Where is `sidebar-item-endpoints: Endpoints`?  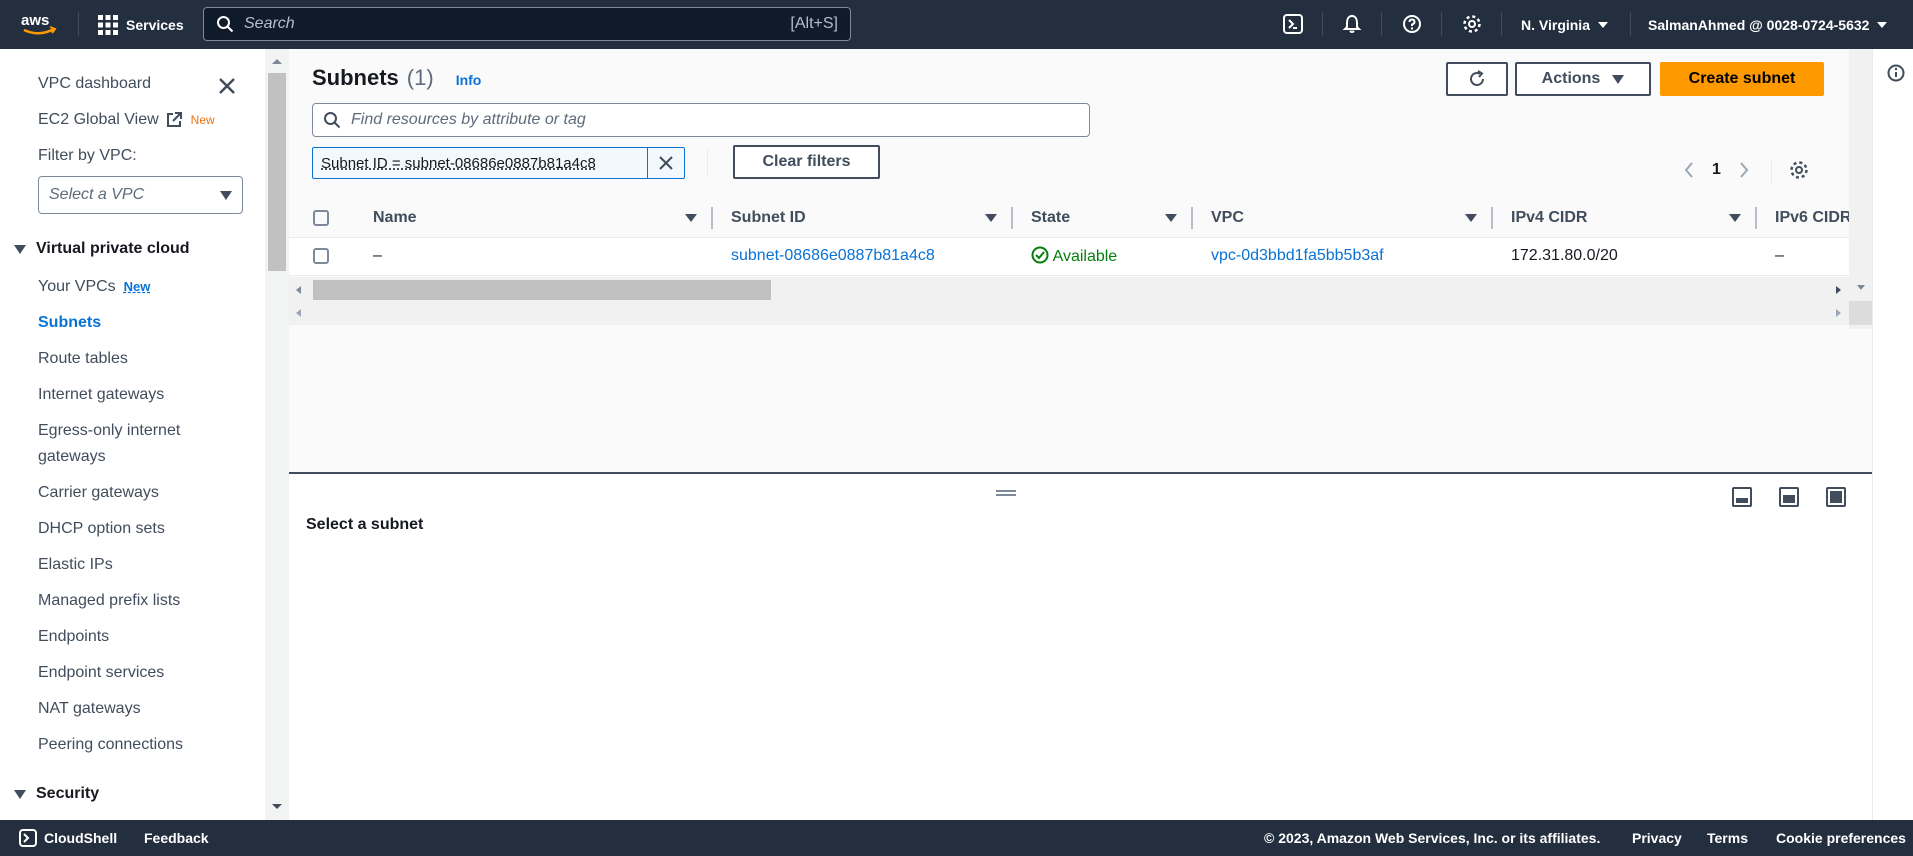 sidebar-item-endpoints: Endpoints is located at coordinates (73, 637).